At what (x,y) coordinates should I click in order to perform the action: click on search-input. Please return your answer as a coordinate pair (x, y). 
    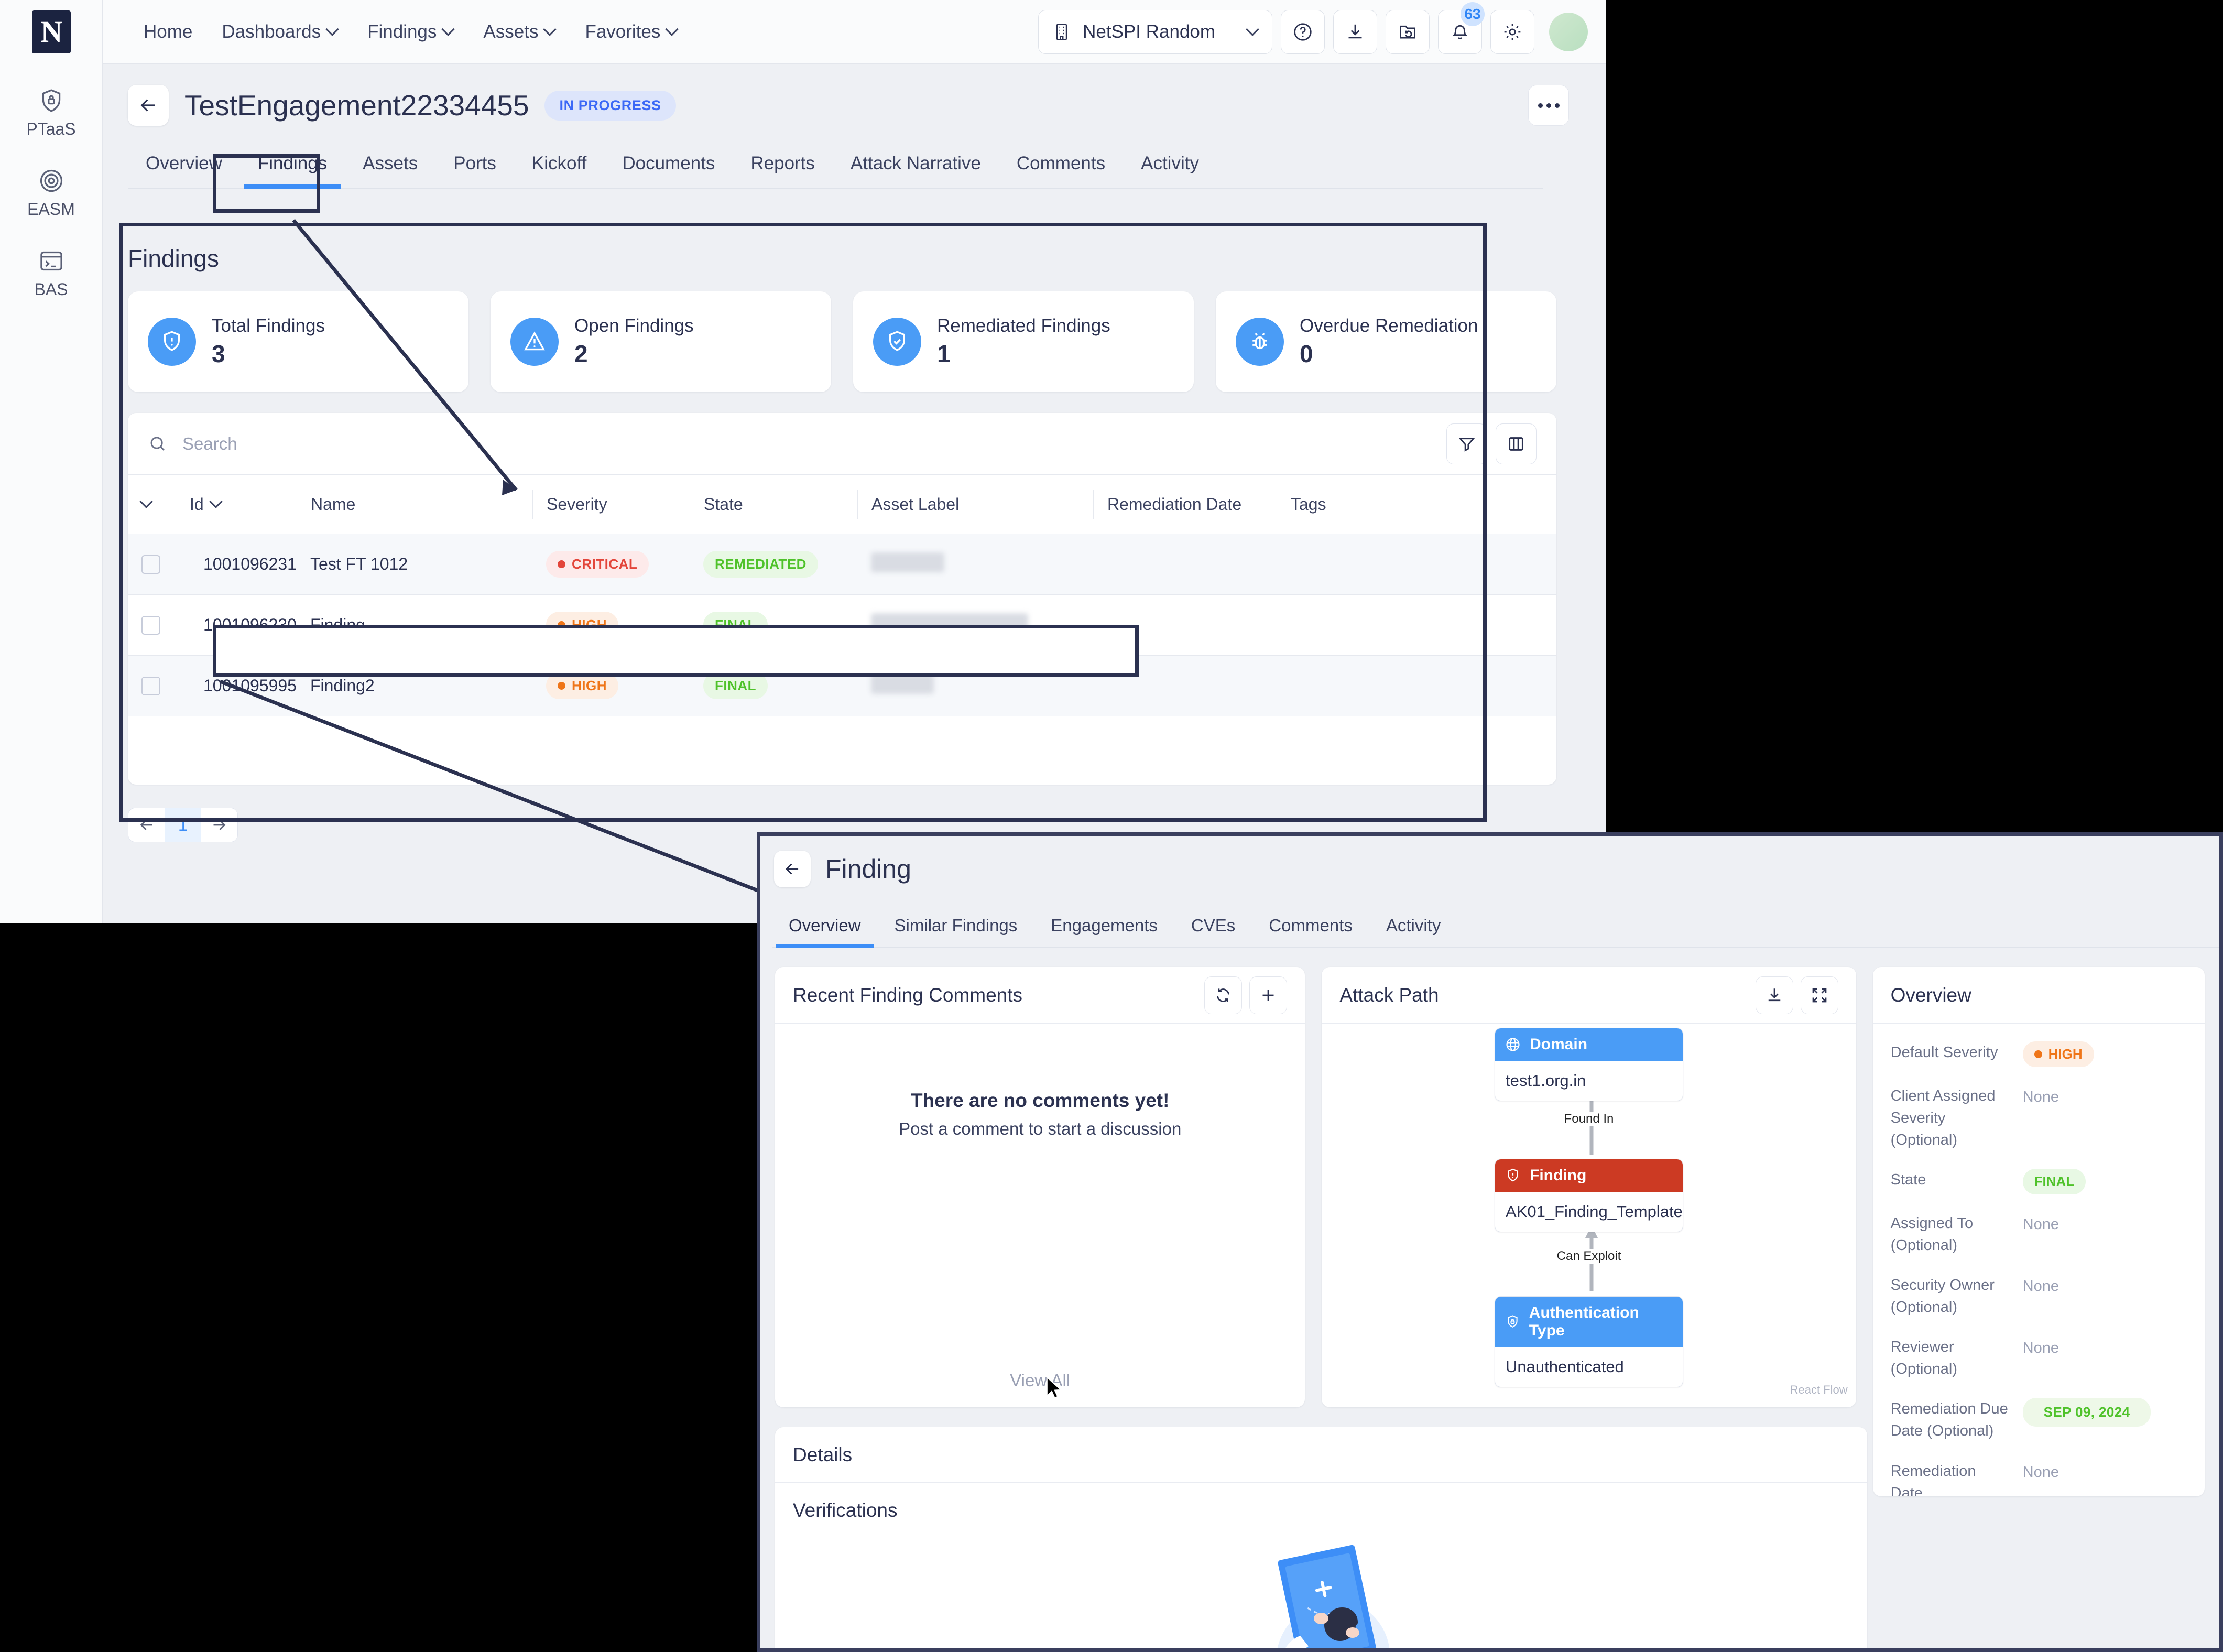
    Looking at the image, I should click on (339, 443).